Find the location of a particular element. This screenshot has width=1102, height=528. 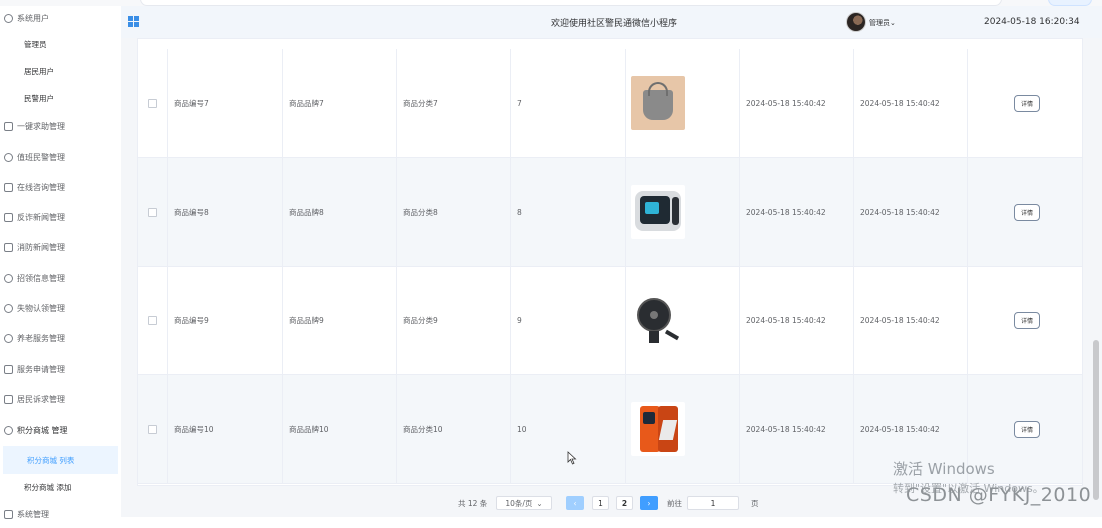

sidebar-item-consult: 在线咨询管理 is located at coordinates (60, 187).